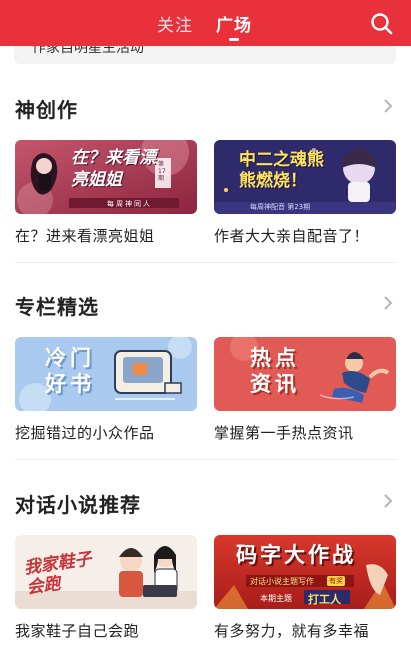  Describe the element at coordinates (205, 55) in the screenshot. I see `previous-list-item: 作家自明星主活动` at that location.